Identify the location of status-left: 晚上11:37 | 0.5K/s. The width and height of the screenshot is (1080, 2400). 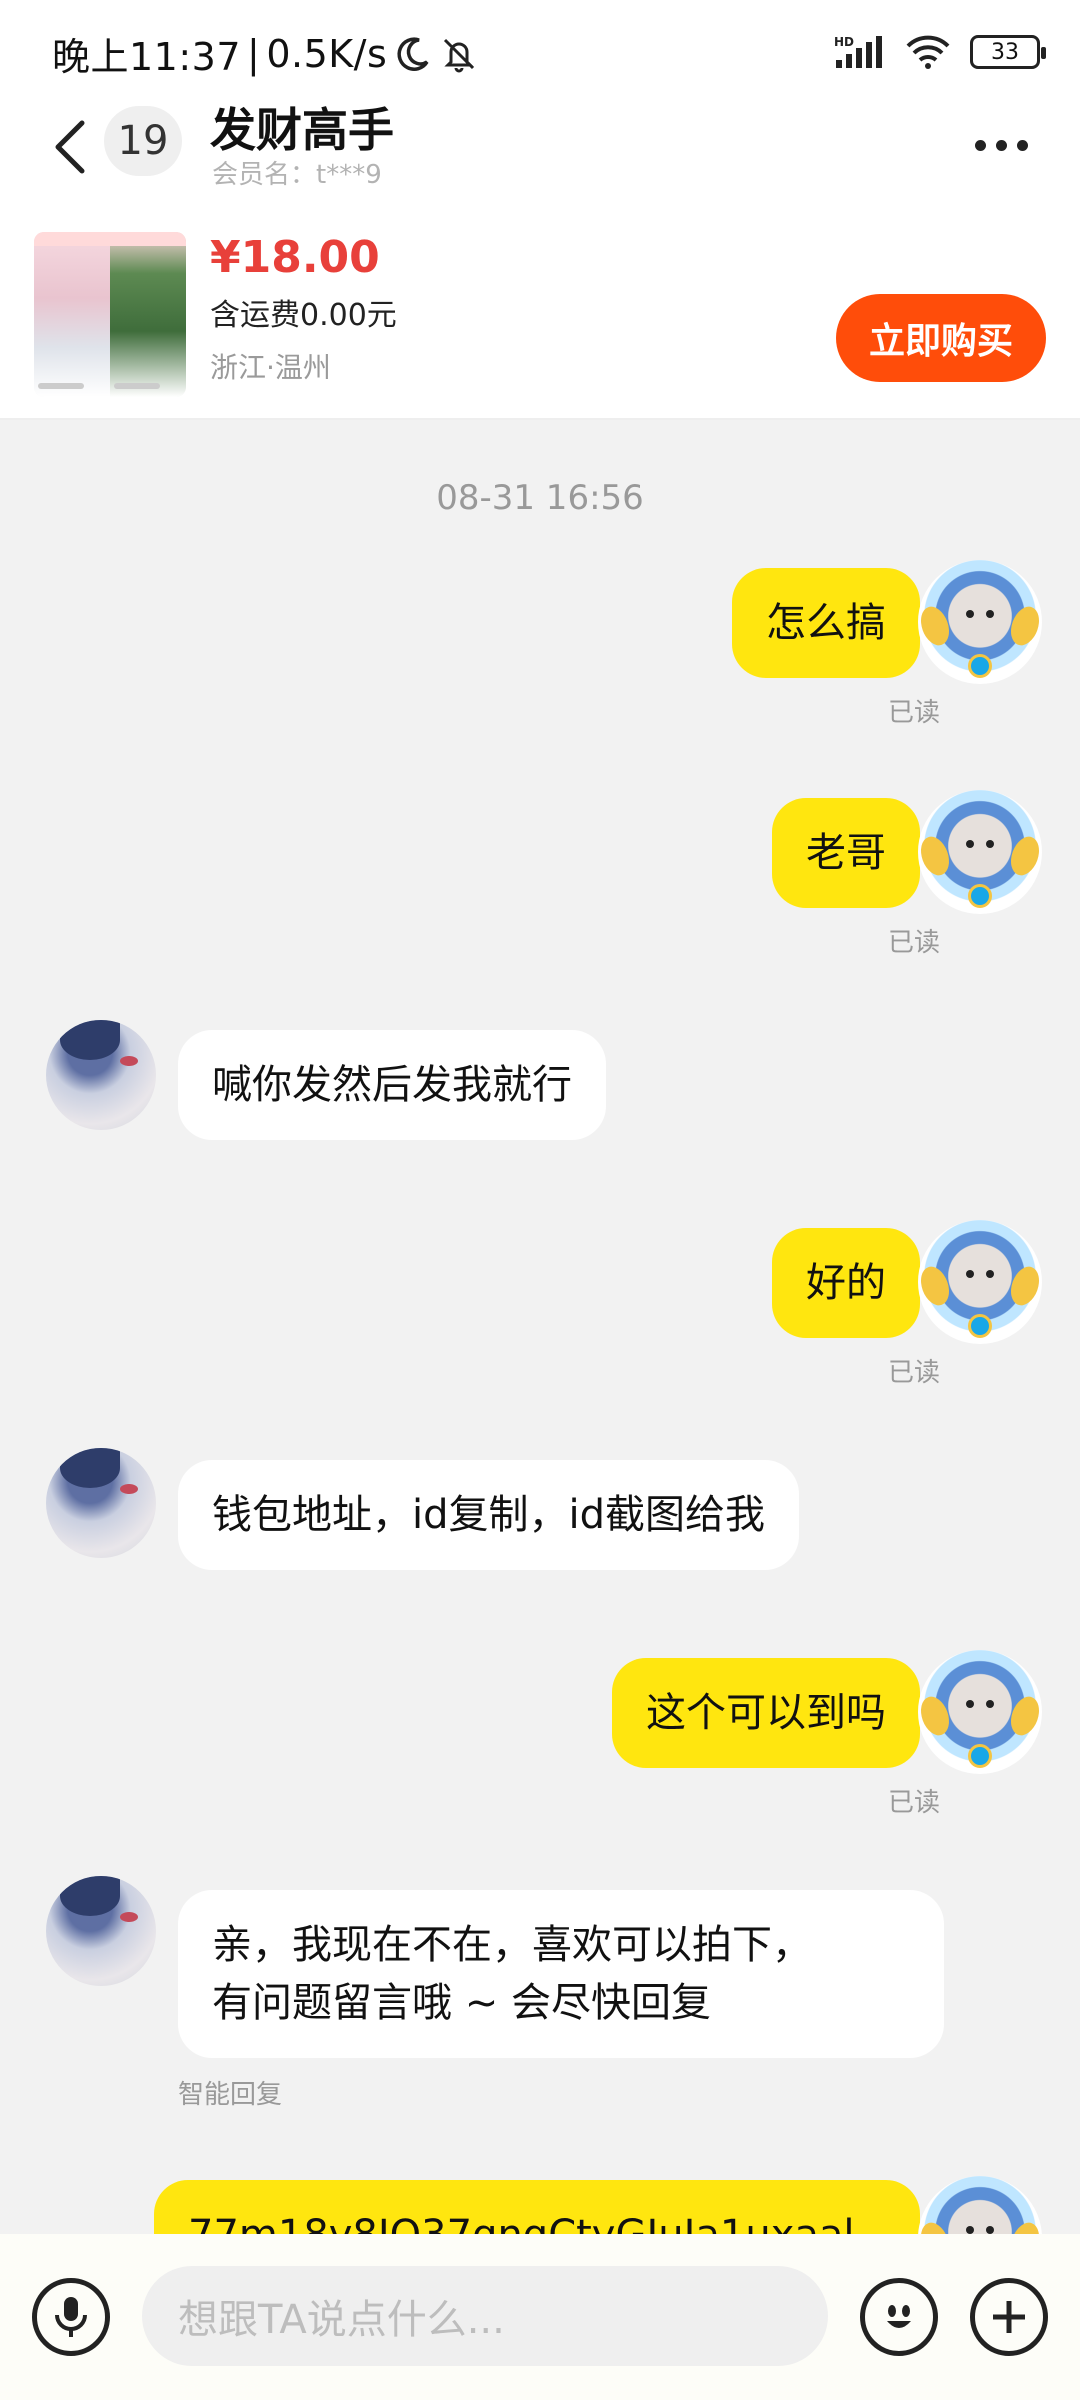
(265, 53).